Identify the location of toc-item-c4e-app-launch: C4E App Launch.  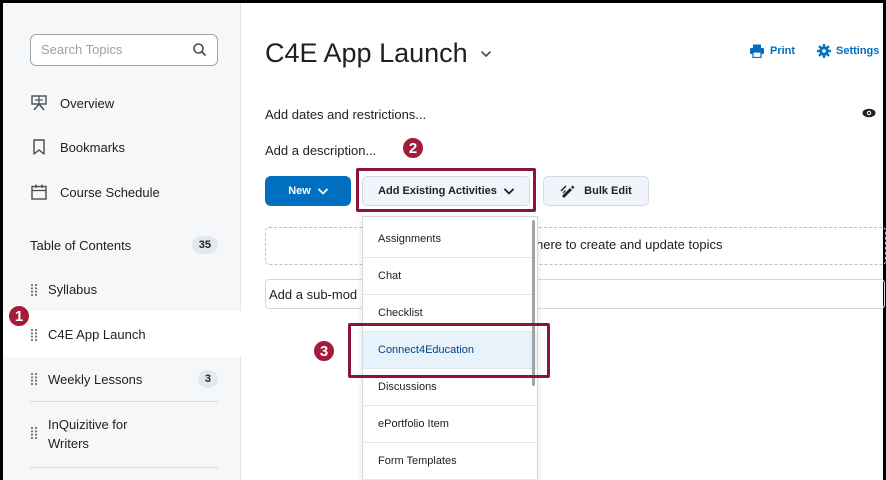
(124, 334).